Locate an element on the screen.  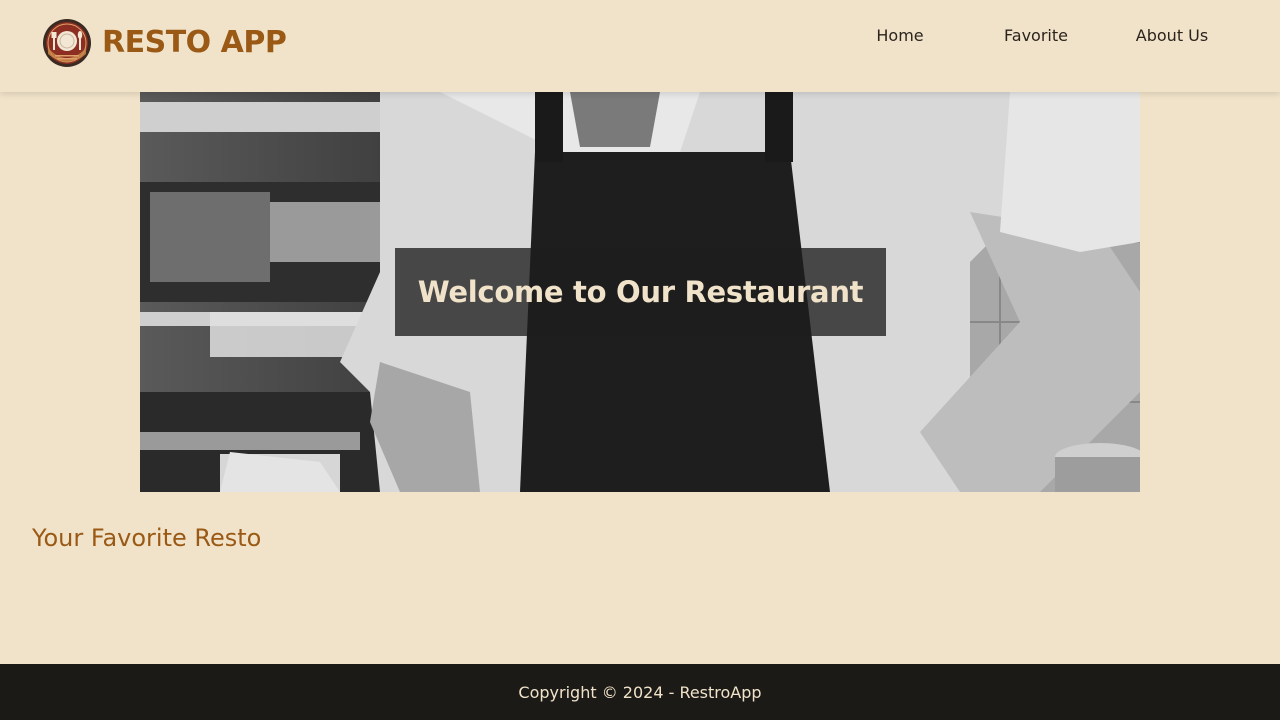
hero-caption-box: Welcome to Our Restaurant is located at coordinates (640, 292).